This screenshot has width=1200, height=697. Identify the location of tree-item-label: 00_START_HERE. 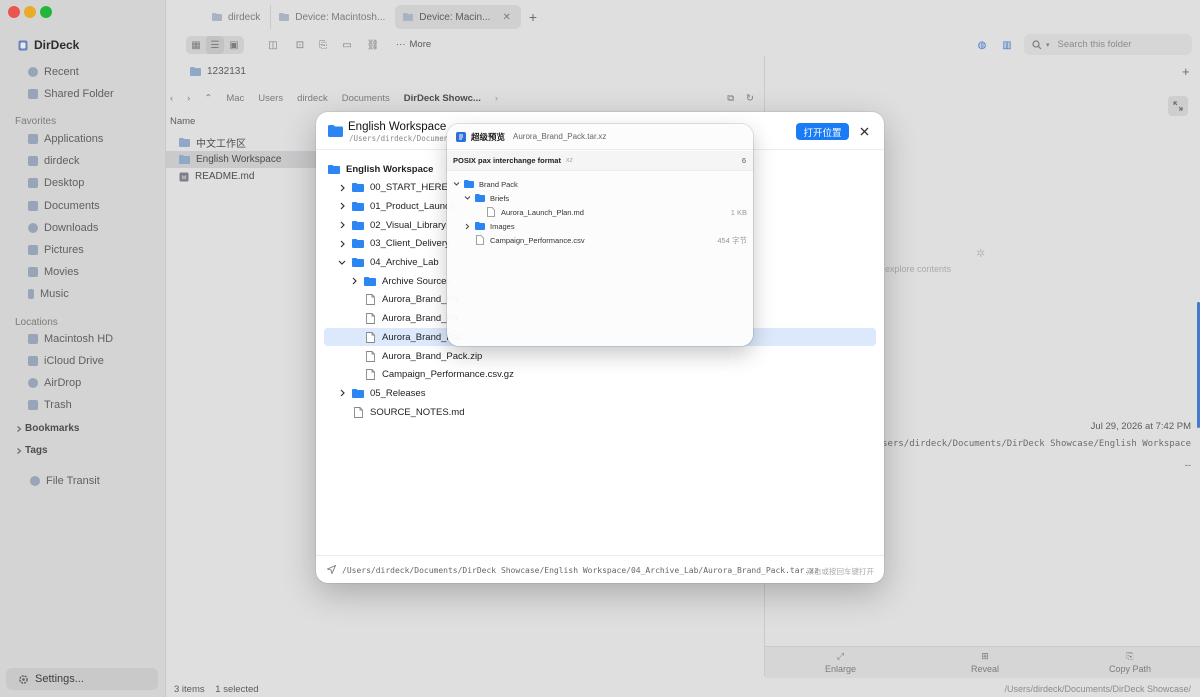
(409, 188).